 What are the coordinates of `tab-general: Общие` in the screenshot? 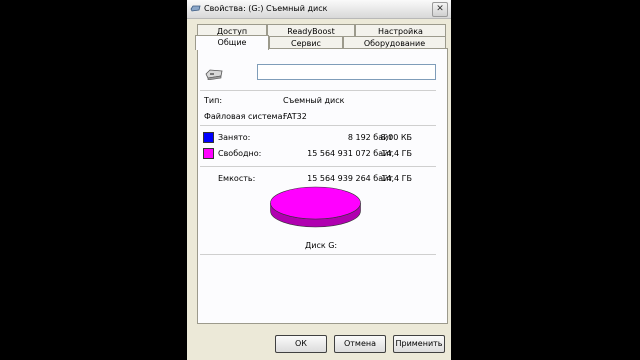 It's located at (232, 42).